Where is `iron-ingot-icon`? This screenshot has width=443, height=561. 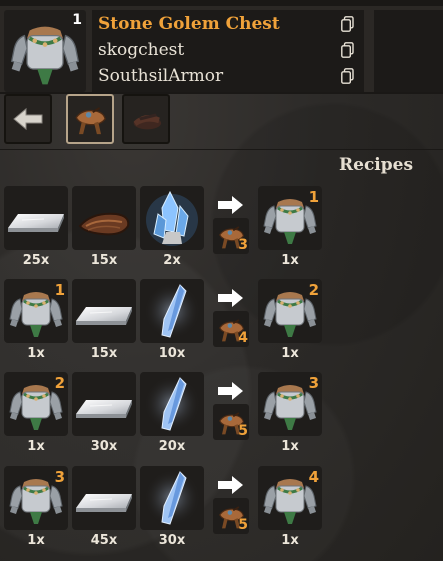 iron-ingot-icon is located at coordinates (36, 218).